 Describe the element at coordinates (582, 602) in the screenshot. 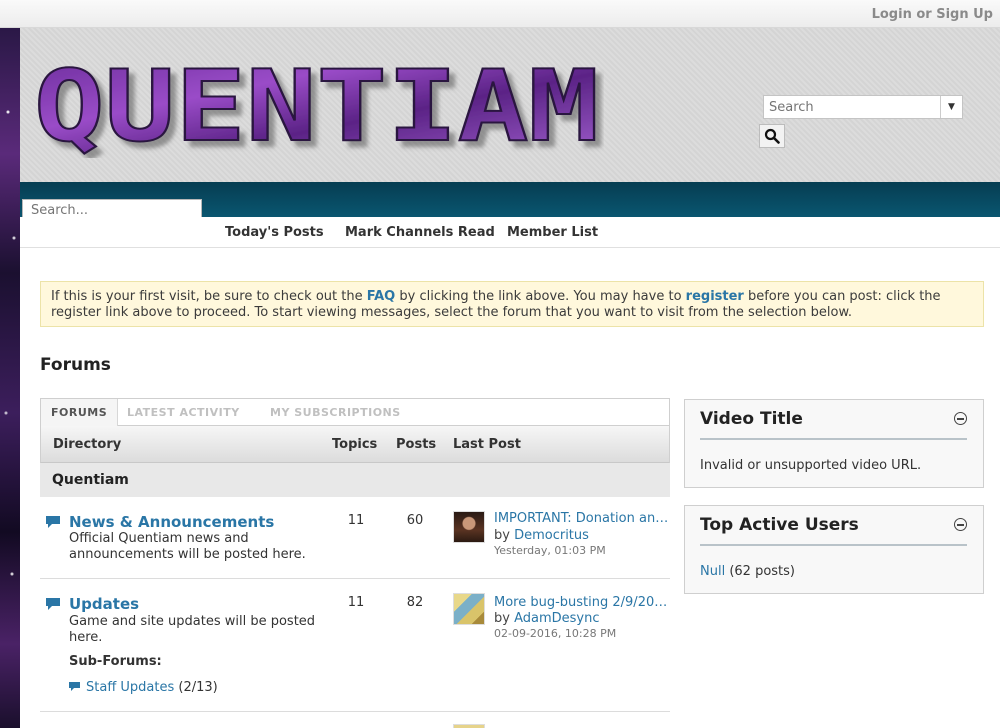

I see `last-post-title: More bug-busting 2/9/2016` at that location.